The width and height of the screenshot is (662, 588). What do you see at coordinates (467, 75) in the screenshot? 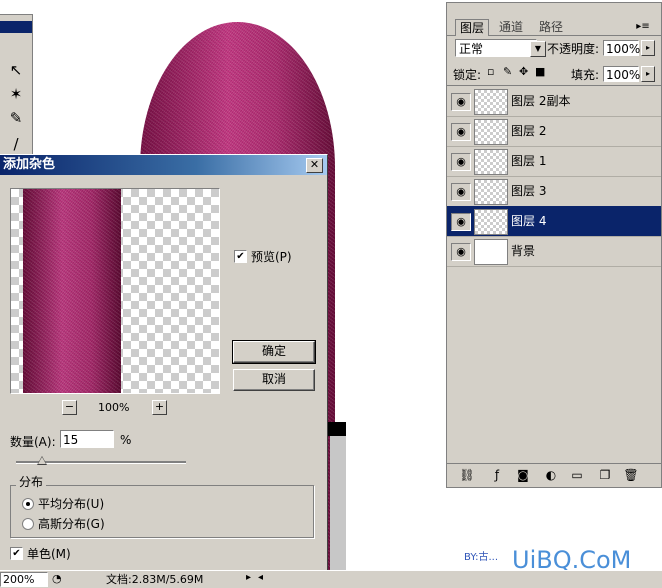
I see `lock-label: 锁定:` at bounding box center [467, 75].